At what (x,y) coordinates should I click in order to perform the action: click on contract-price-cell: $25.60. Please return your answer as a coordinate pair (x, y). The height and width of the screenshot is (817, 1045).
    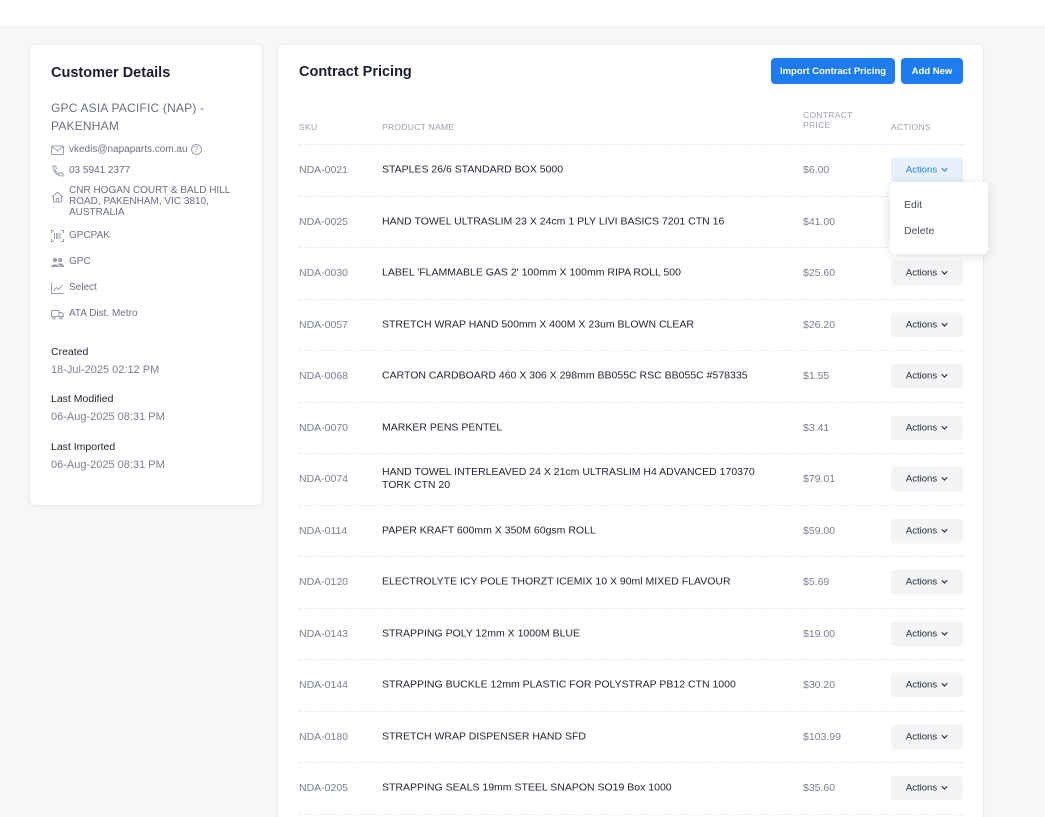
    Looking at the image, I should click on (819, 273).